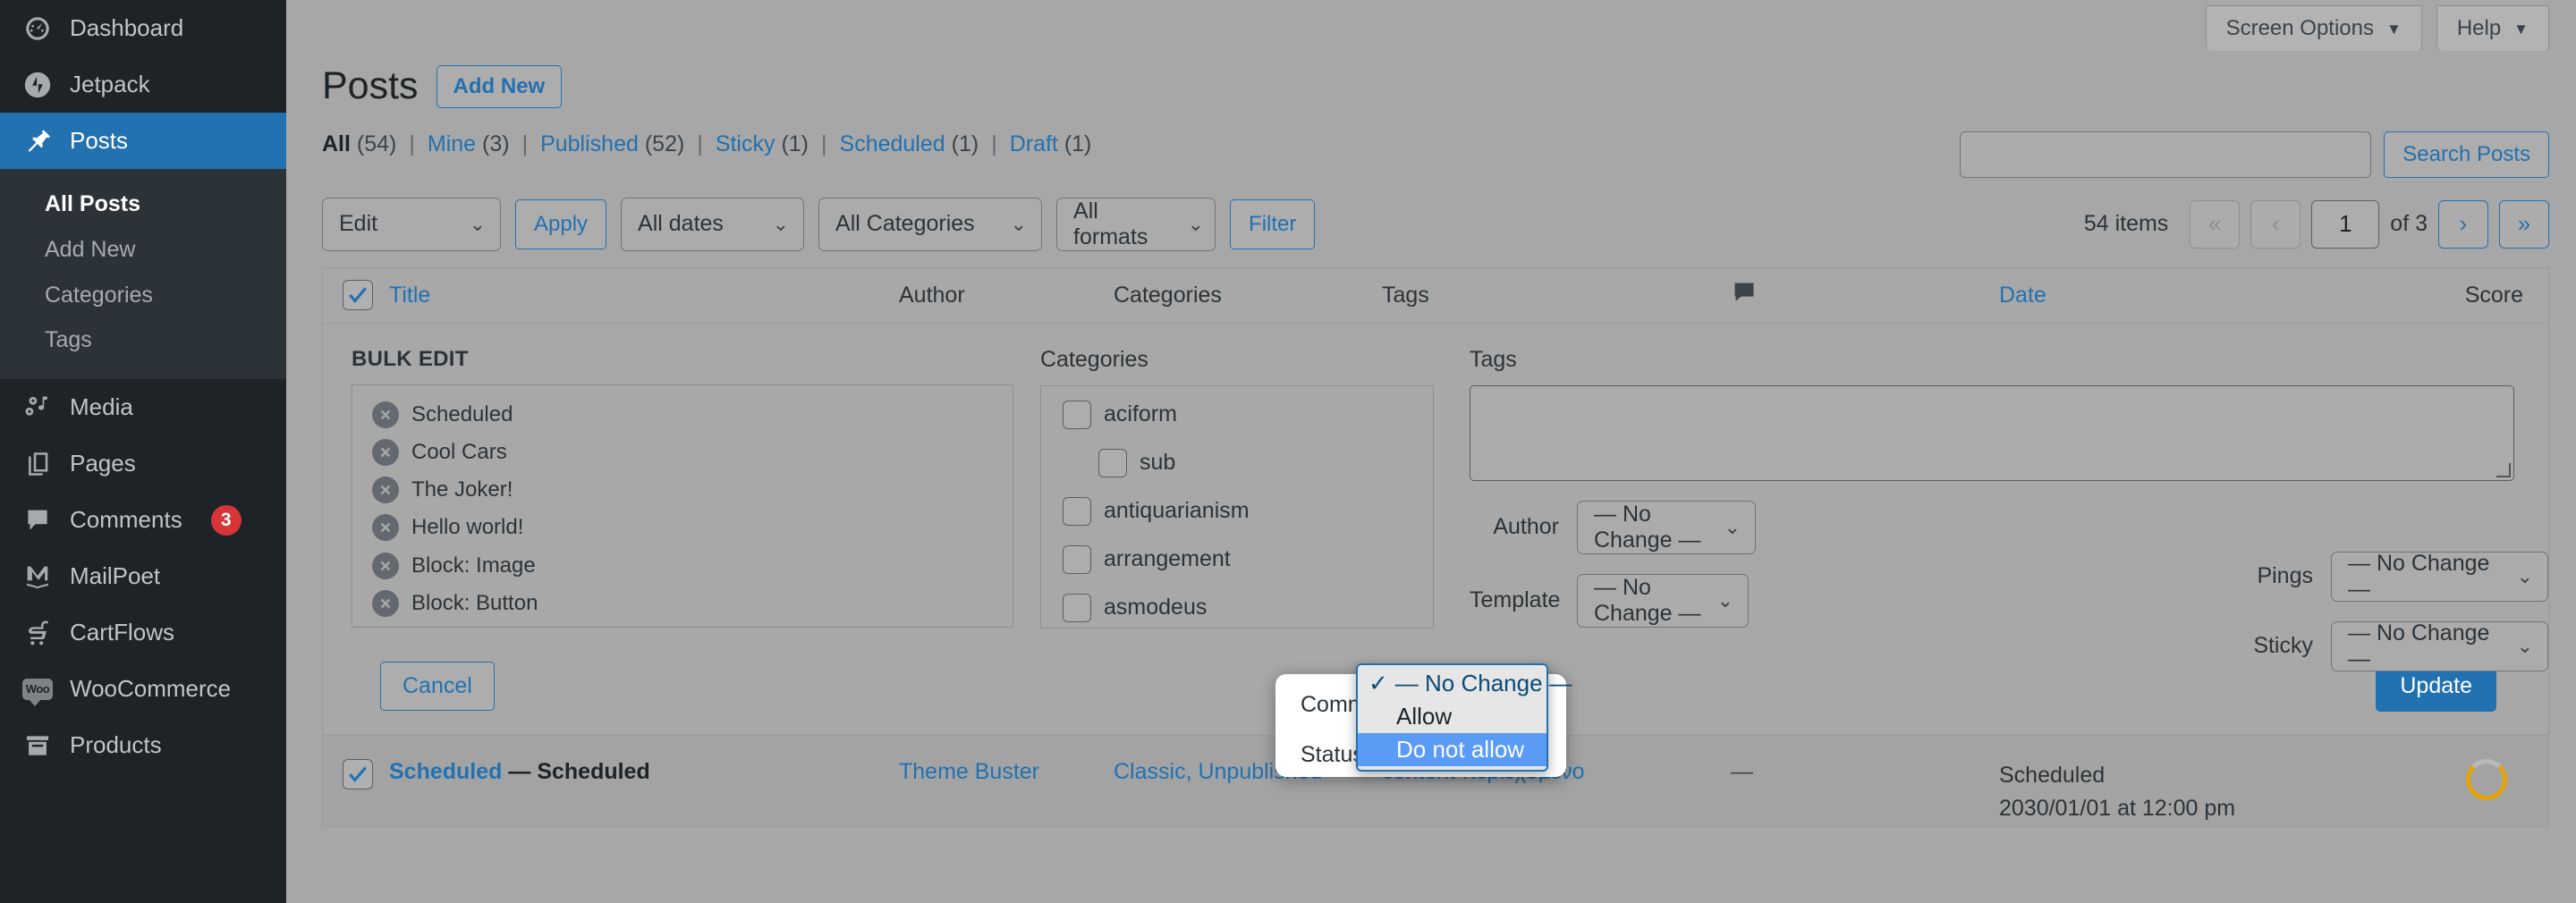 The height and width of the screenshot is (903, 2576). Describe the element at coordinates (1034, 143) in the screenshot. I see `status-link-label: Draft` at that location.